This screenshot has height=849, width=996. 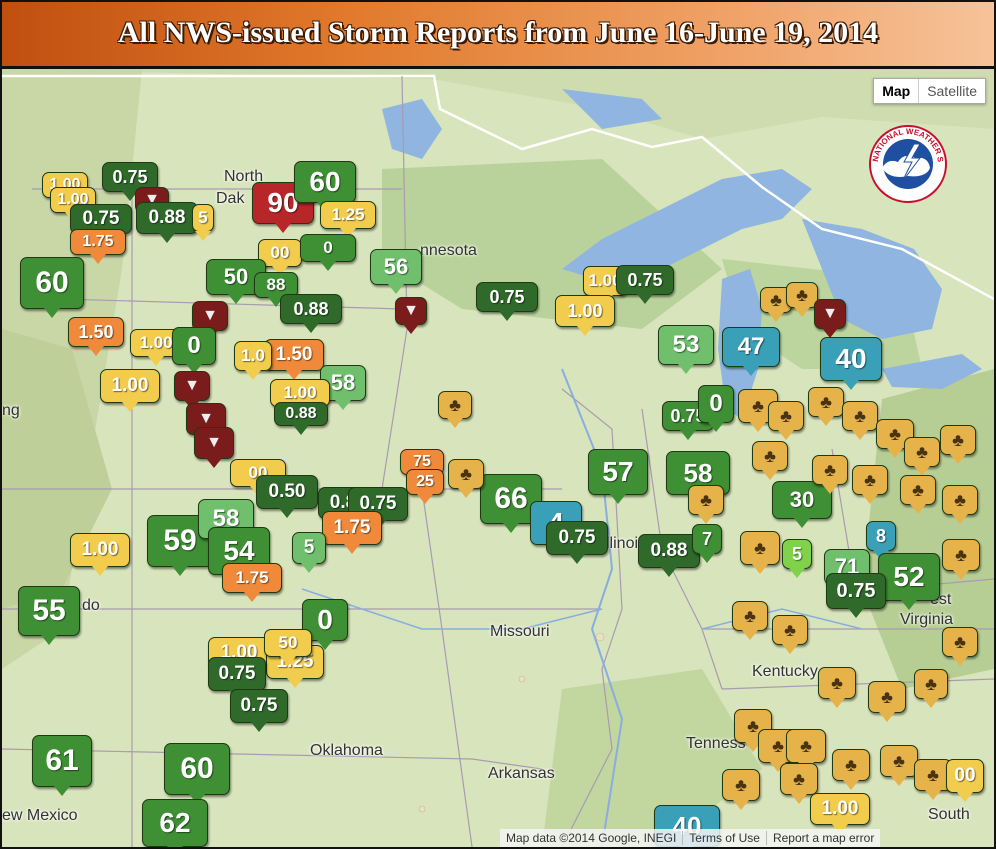 What do you see at coordinates (288, 647) in the screenshot?
I see `storm-report-marker: 50` at bounding box center [288, 647].